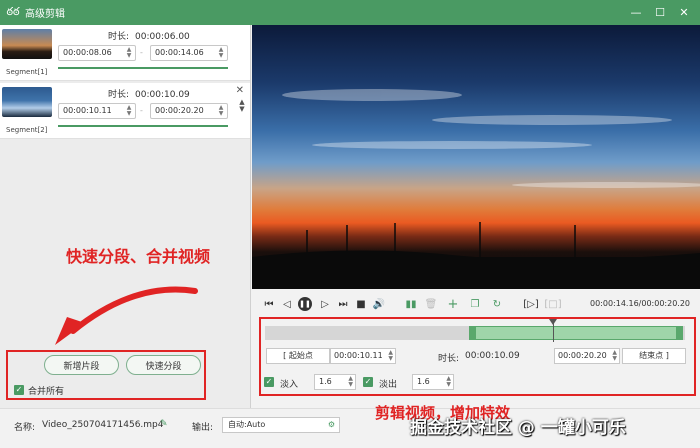 This screenshot has height=448, width=700. What do you see at coordinates (45, 14) in the screenshot?
I see `window-title: 高级剪辑` at bounding box center [45, 14].